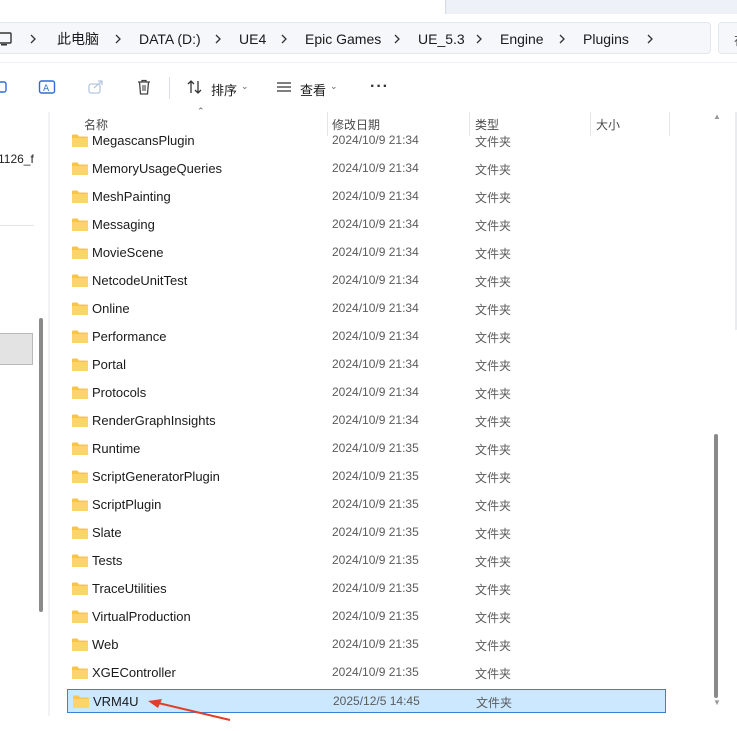 This screenshot has height=731, width=737. I want to click on rename-icon: A, so click(47, 87).